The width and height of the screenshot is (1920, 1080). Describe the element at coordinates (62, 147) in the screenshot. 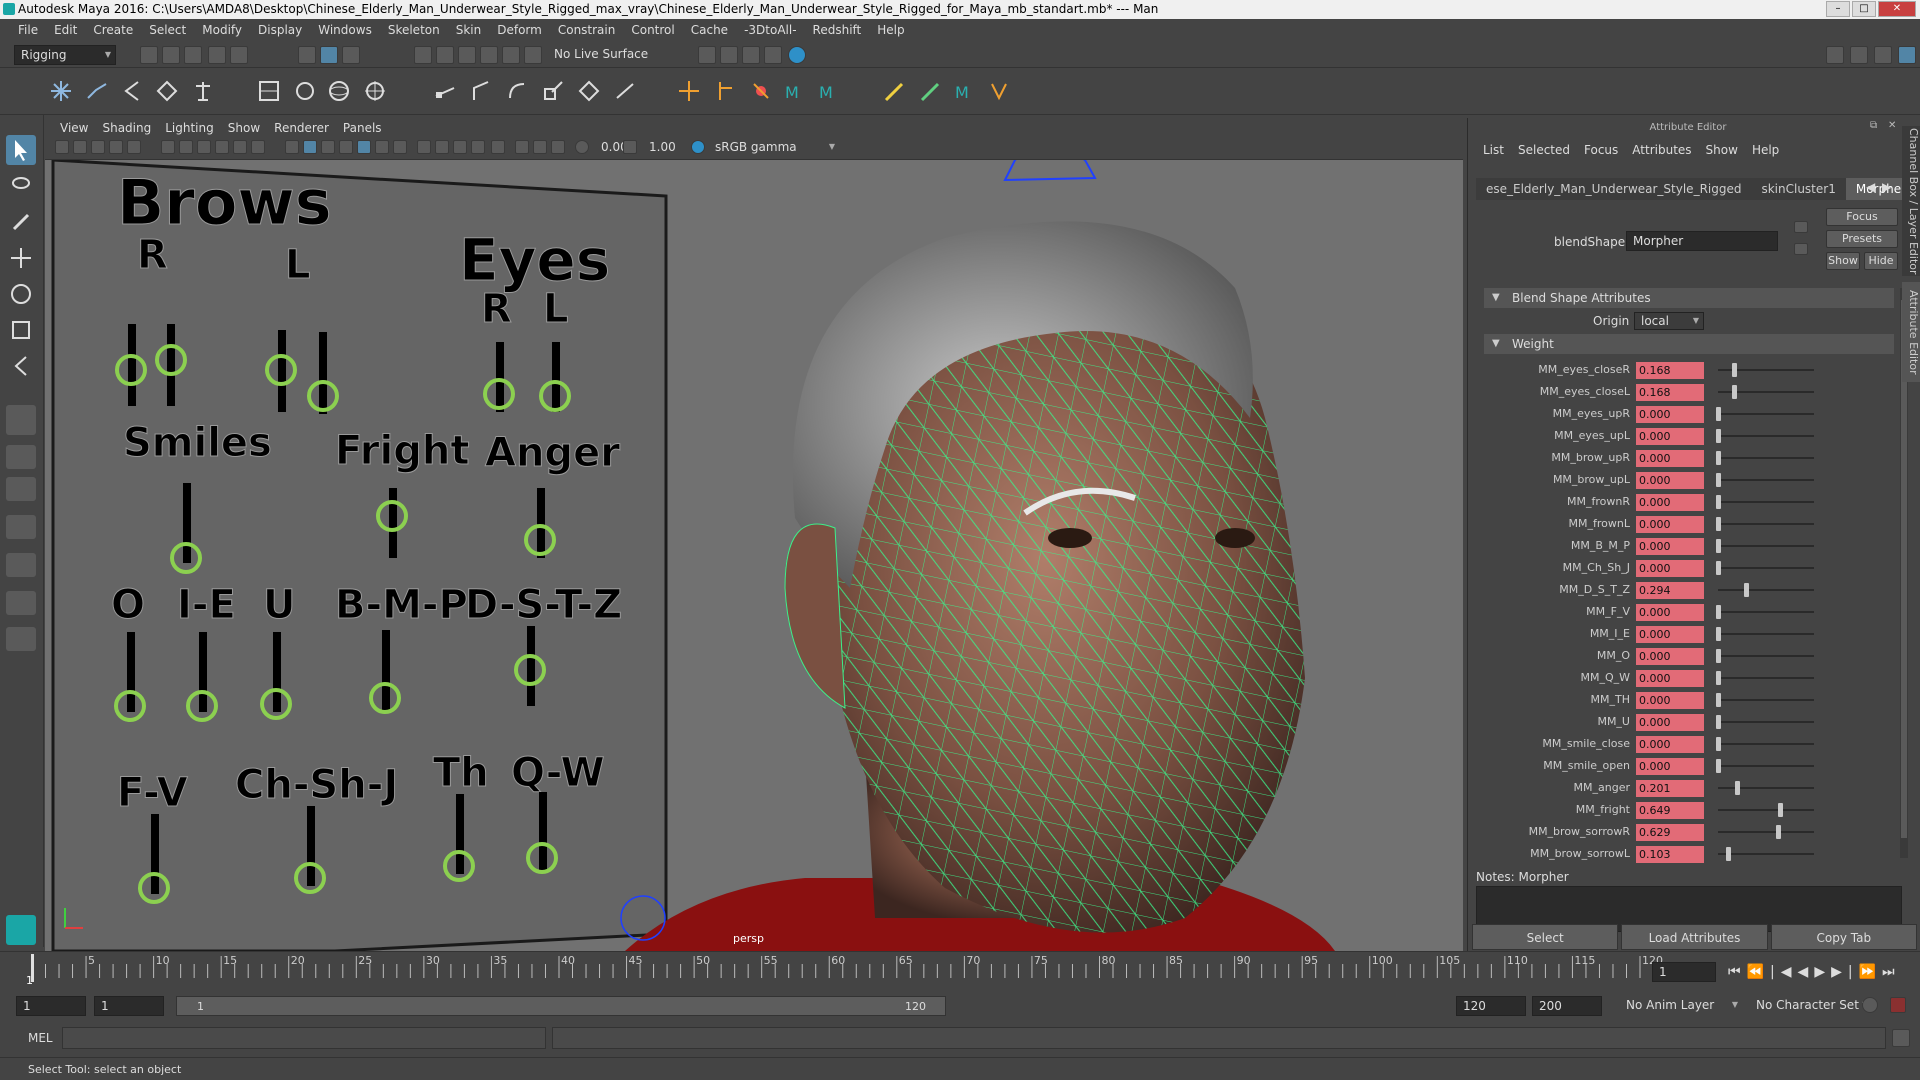

I see `camera-select-icon` at that location.